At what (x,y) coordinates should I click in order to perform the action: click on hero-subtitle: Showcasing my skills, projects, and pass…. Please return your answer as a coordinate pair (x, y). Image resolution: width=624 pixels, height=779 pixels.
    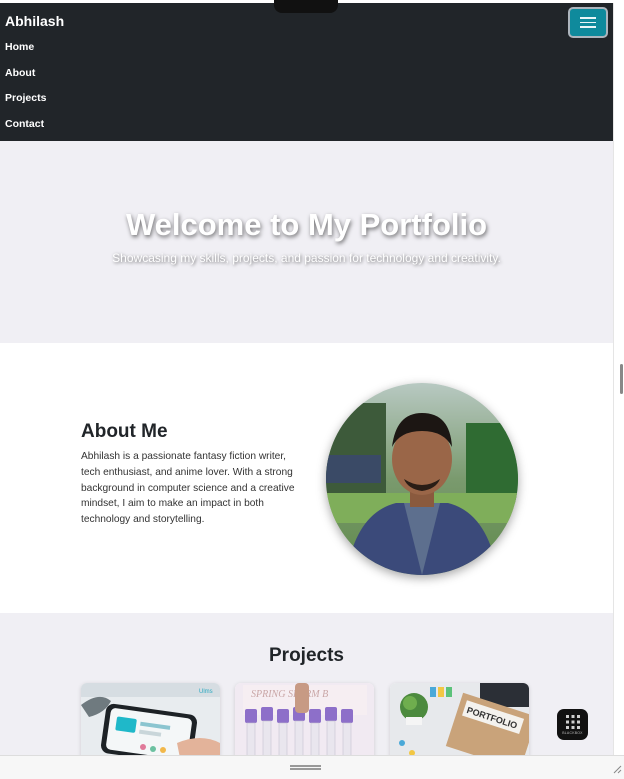
    Looking at the image, I should click on (306, 258).